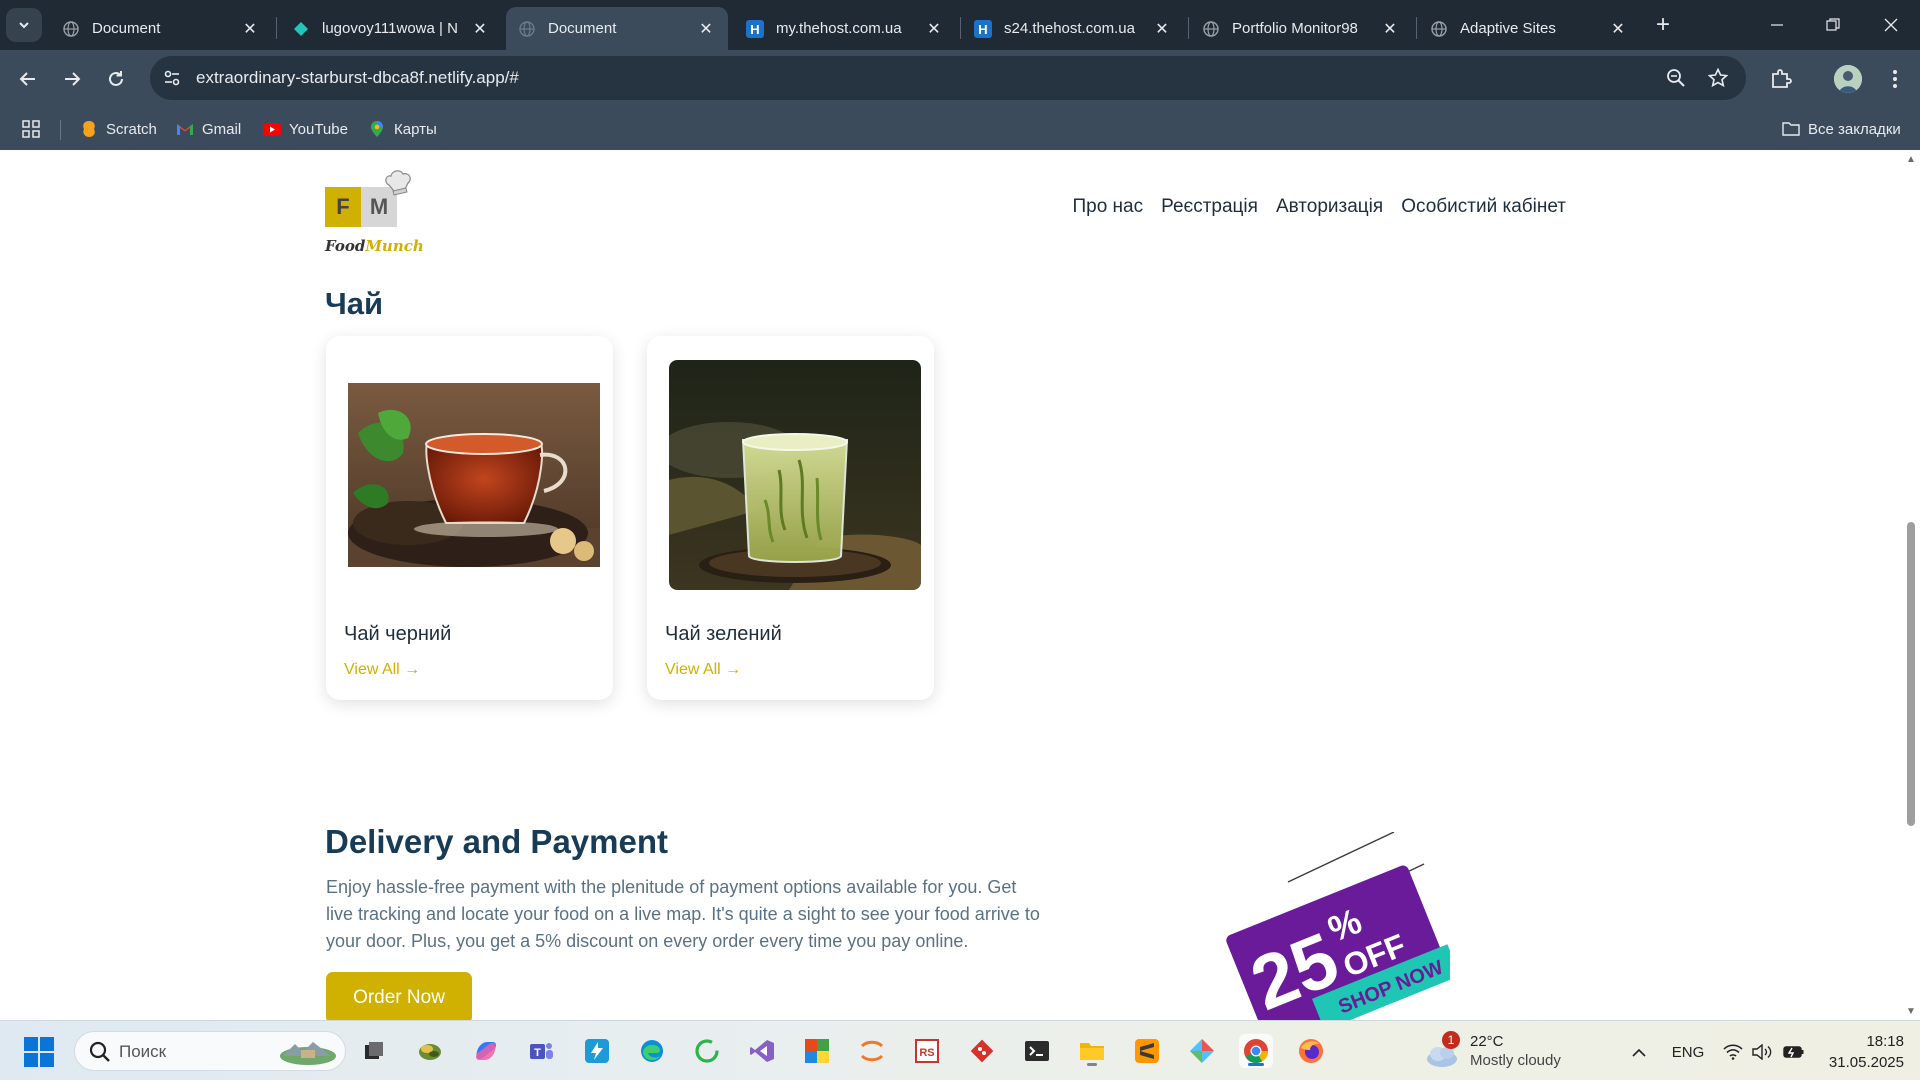 The height and width of the screenshot is (1080, 1920). What do you see at coordinates (1037, 1051) in the screenshot?
I see `terminal-icon` at bounding box center [1037, 1051].